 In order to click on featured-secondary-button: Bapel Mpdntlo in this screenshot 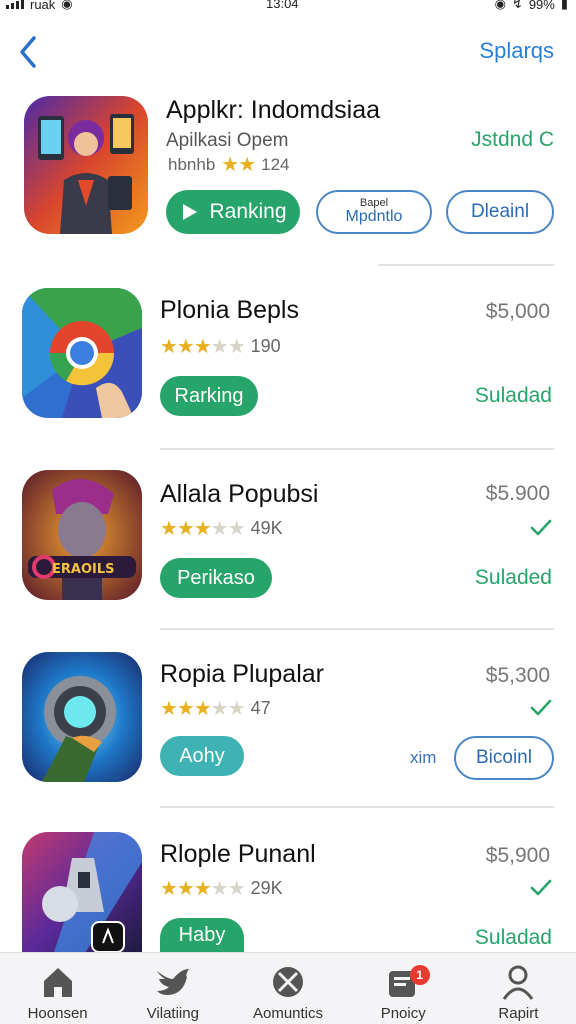, I will do `click(374, 212)`.